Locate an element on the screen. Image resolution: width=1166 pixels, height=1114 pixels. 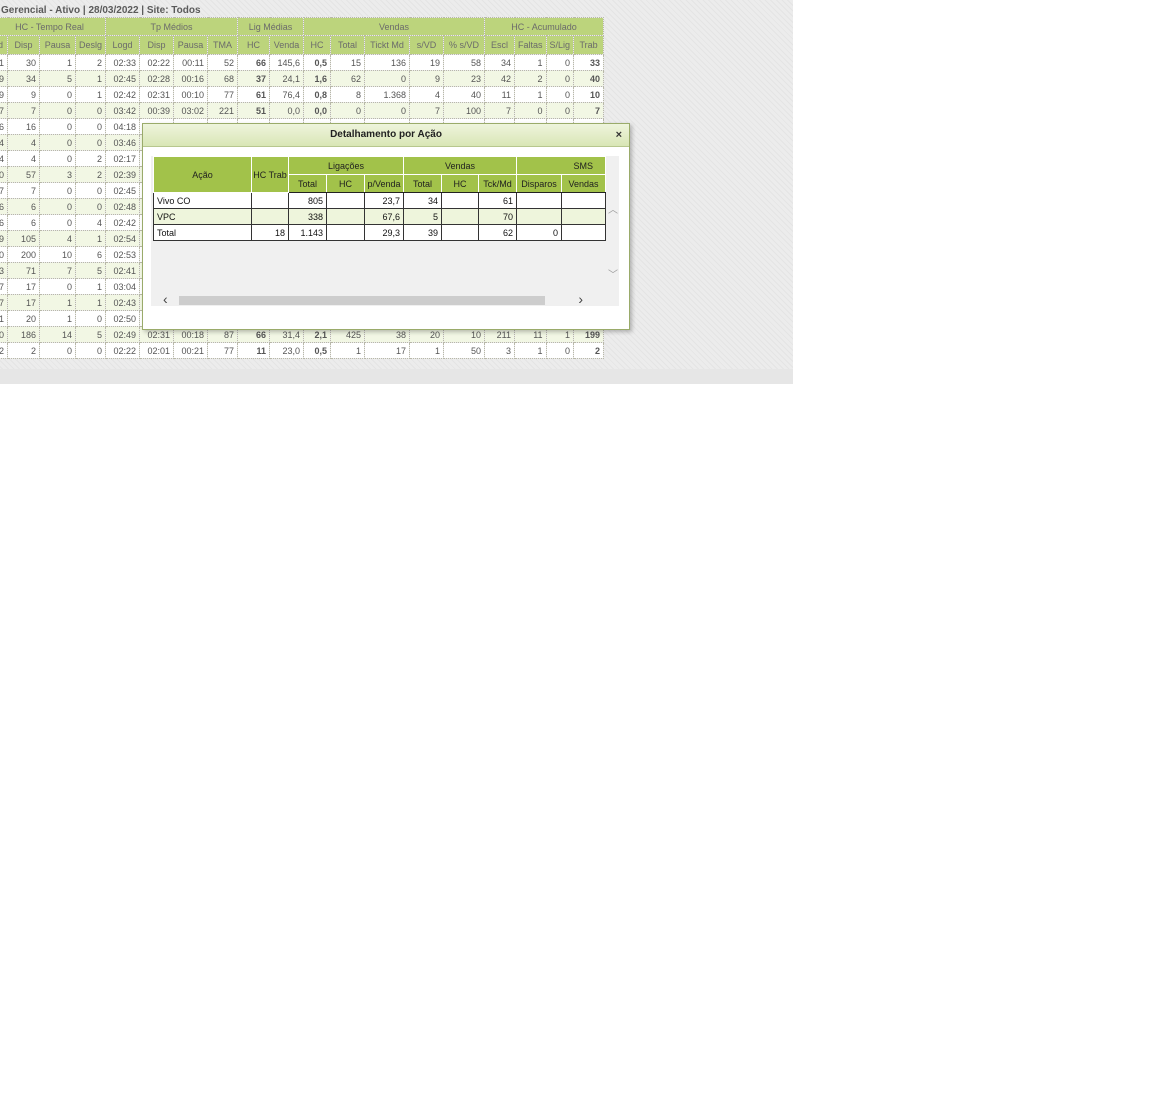
close-icon: × is located at coordinates (619, 135).